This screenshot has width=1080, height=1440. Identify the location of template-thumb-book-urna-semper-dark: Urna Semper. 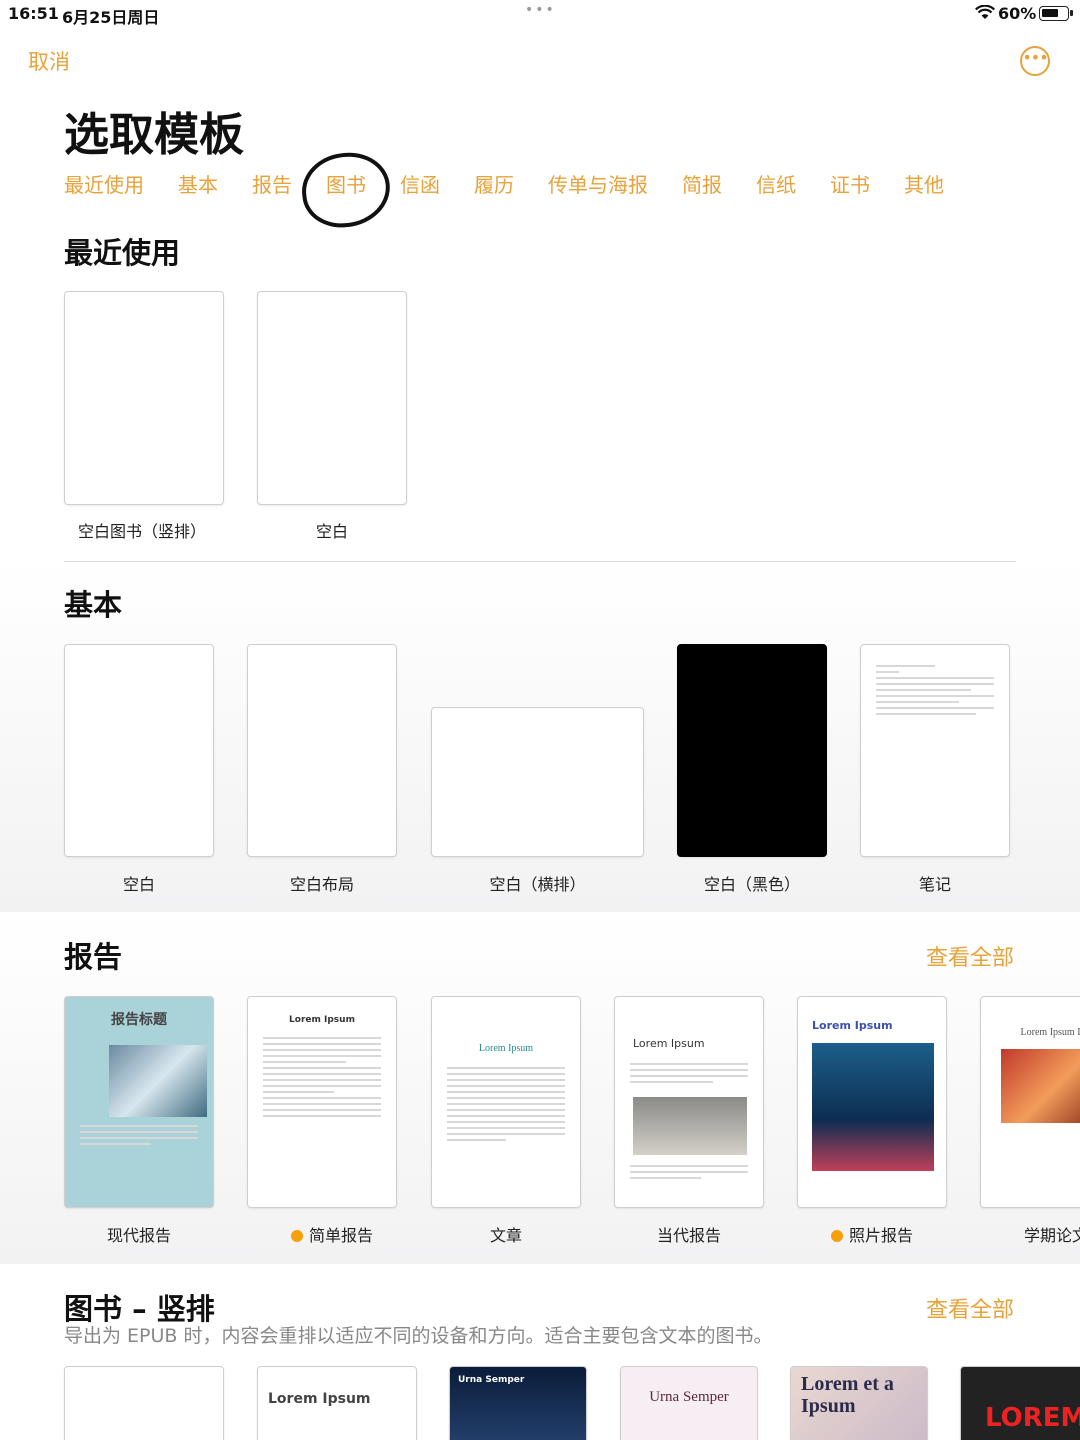
(518, 1403).